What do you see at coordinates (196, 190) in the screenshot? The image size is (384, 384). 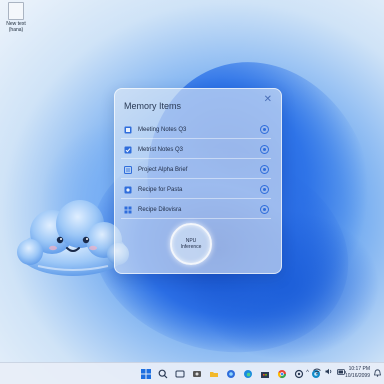 I see `list-item: Recipe for Pasta` at bounding box center [196, 190].